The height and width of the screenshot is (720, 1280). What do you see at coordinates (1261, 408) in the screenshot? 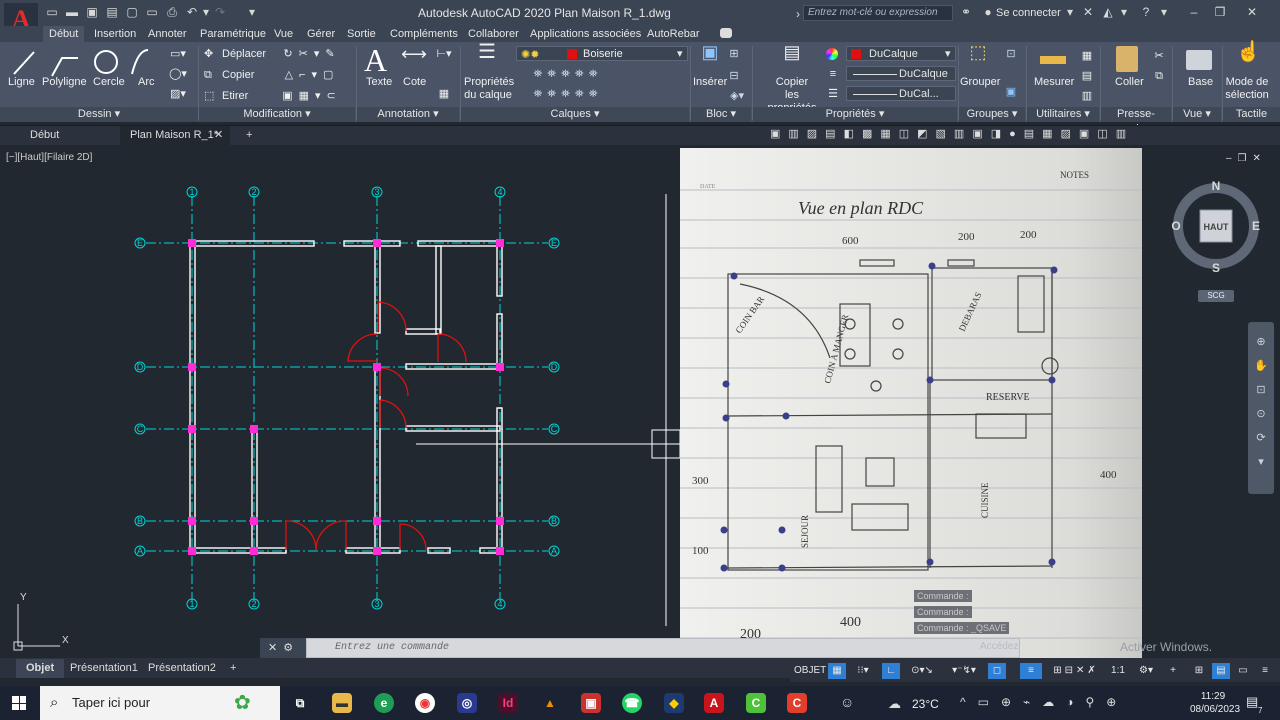
I see `navigation-bar: ⊕ ✋ ⊡ ⊙ ⟳ ▾` at bounding box center [1261, 408].